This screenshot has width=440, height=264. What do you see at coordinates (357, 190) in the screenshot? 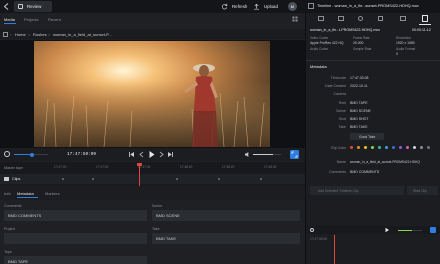
I see `add-clip-button: Add Selected Timeline Clip` at bounding box center [357, 190].